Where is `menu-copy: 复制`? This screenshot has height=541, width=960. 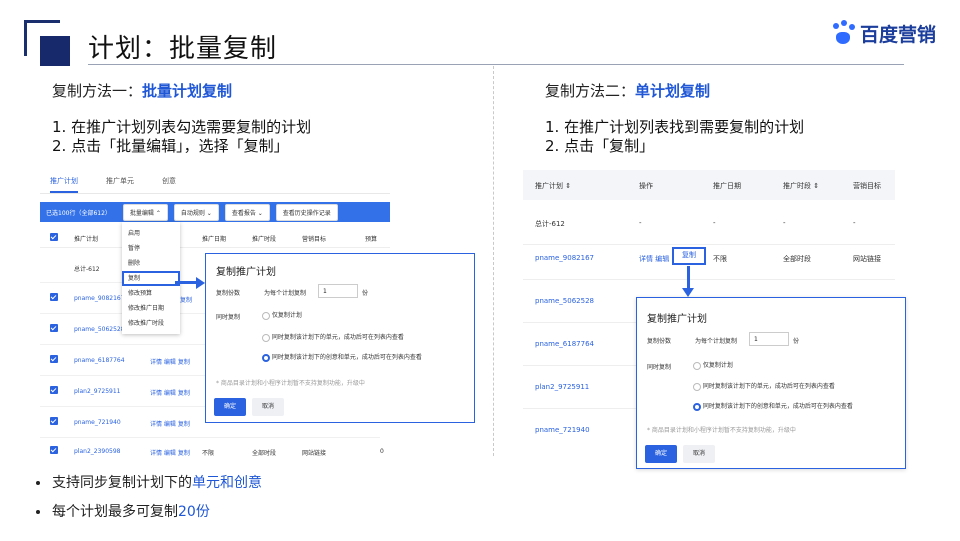 menu-copy: 复制 is located at coordinates (151, 278).